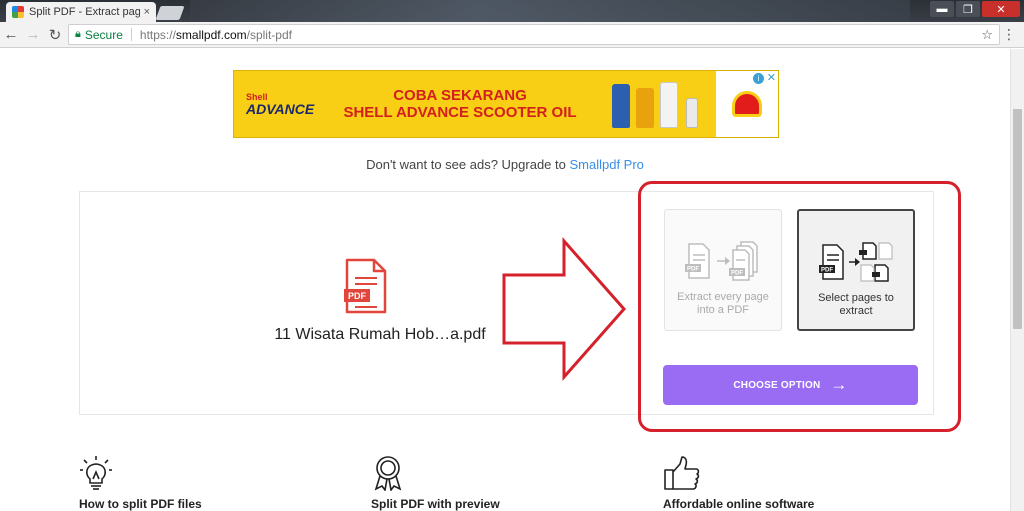  What do you see at coordinates (747, 104) in the screenshot?
I see `shell-pecten-icon` at bounding box center [747, 104].